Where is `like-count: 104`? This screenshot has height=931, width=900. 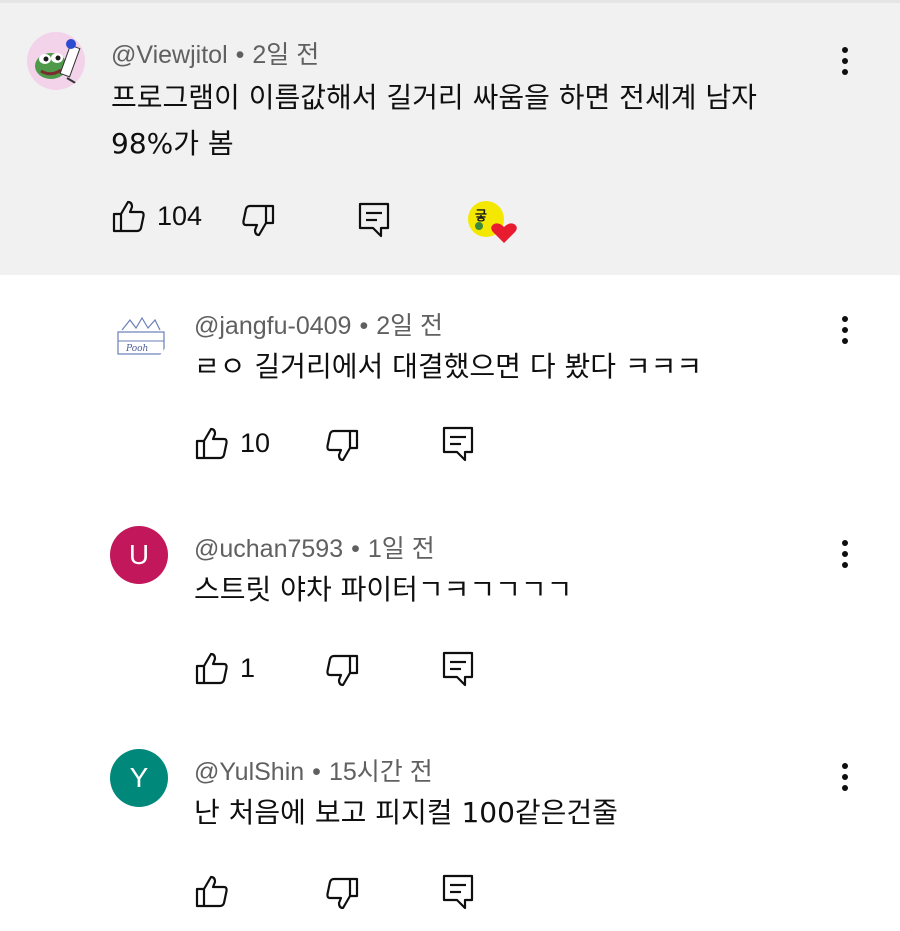 like-count: 104 is located at coordinates (180, 215).